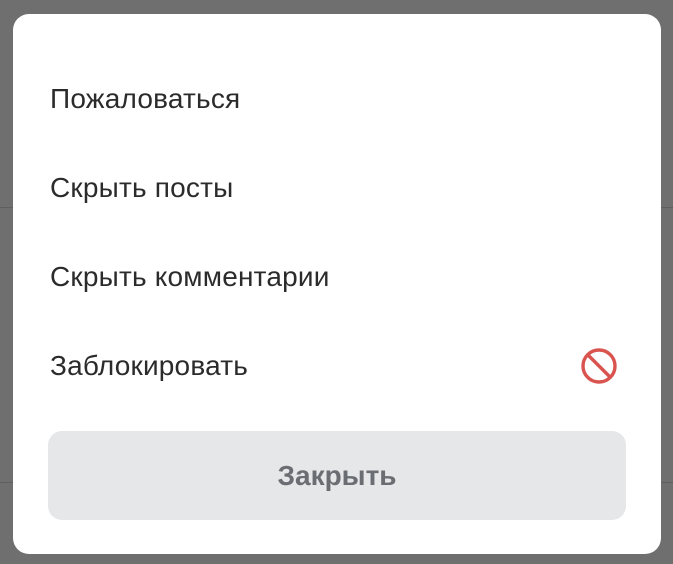 This screenshot has height=564, width=673. I want to click on menu-item-label: Пожаловаться, so click(145, 98).